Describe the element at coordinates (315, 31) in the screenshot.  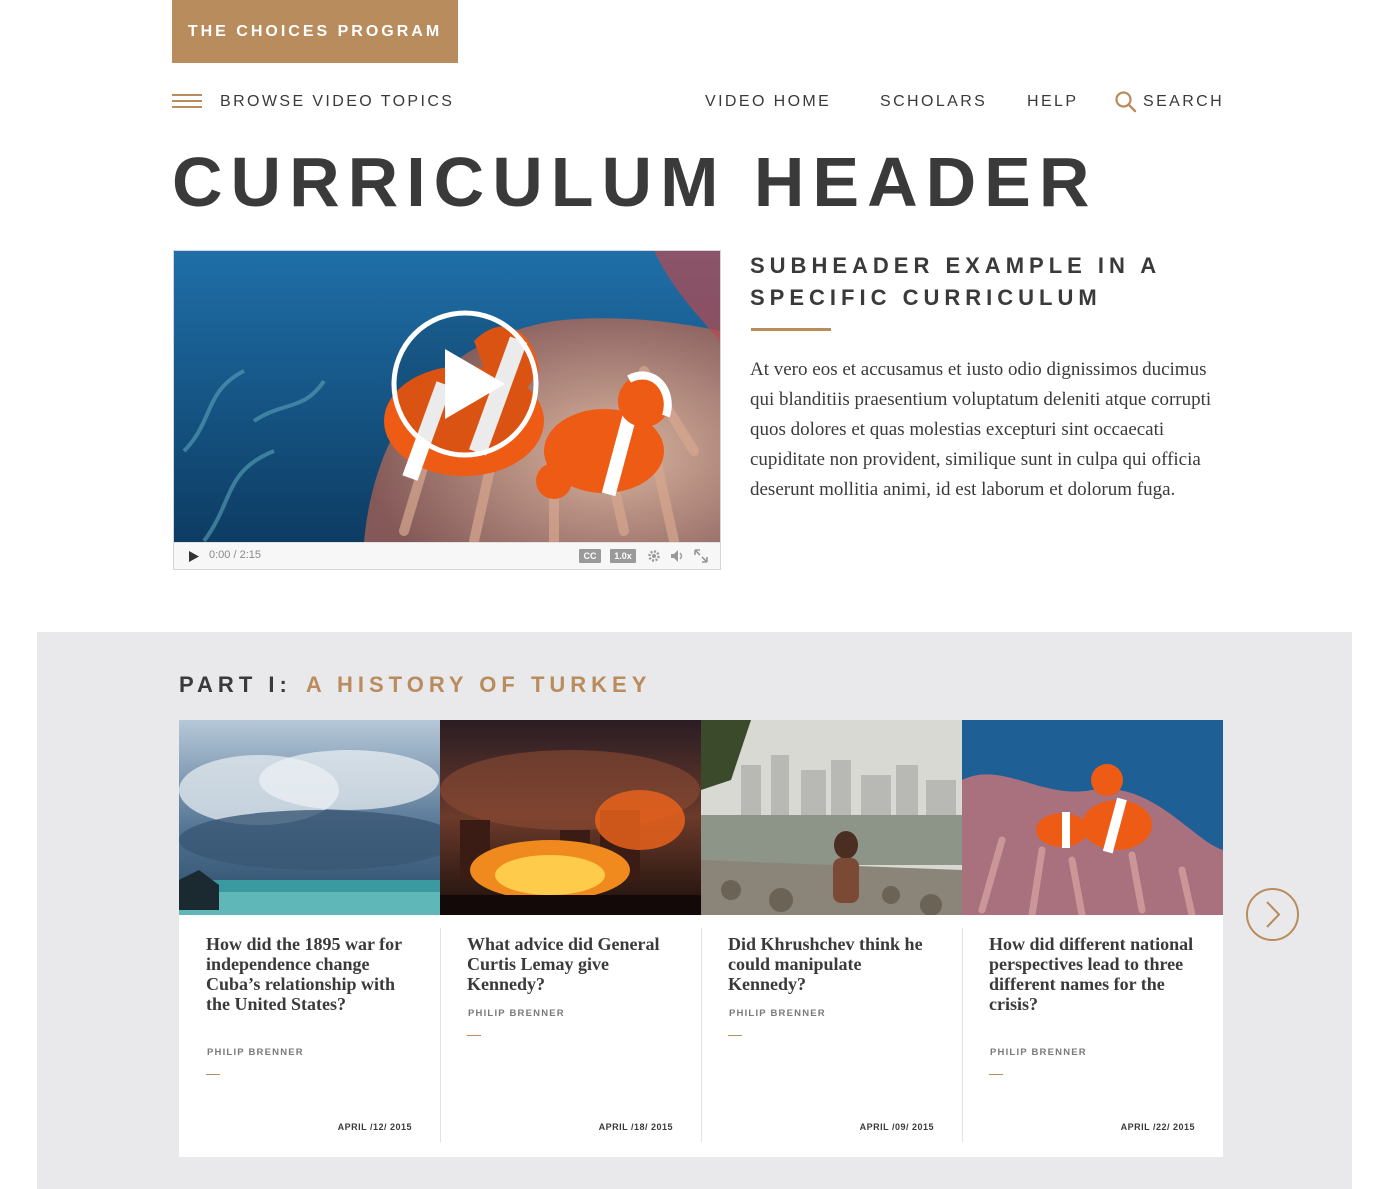
I see `brand-logo-button: THE CHOICES PROGRAM` at that location.